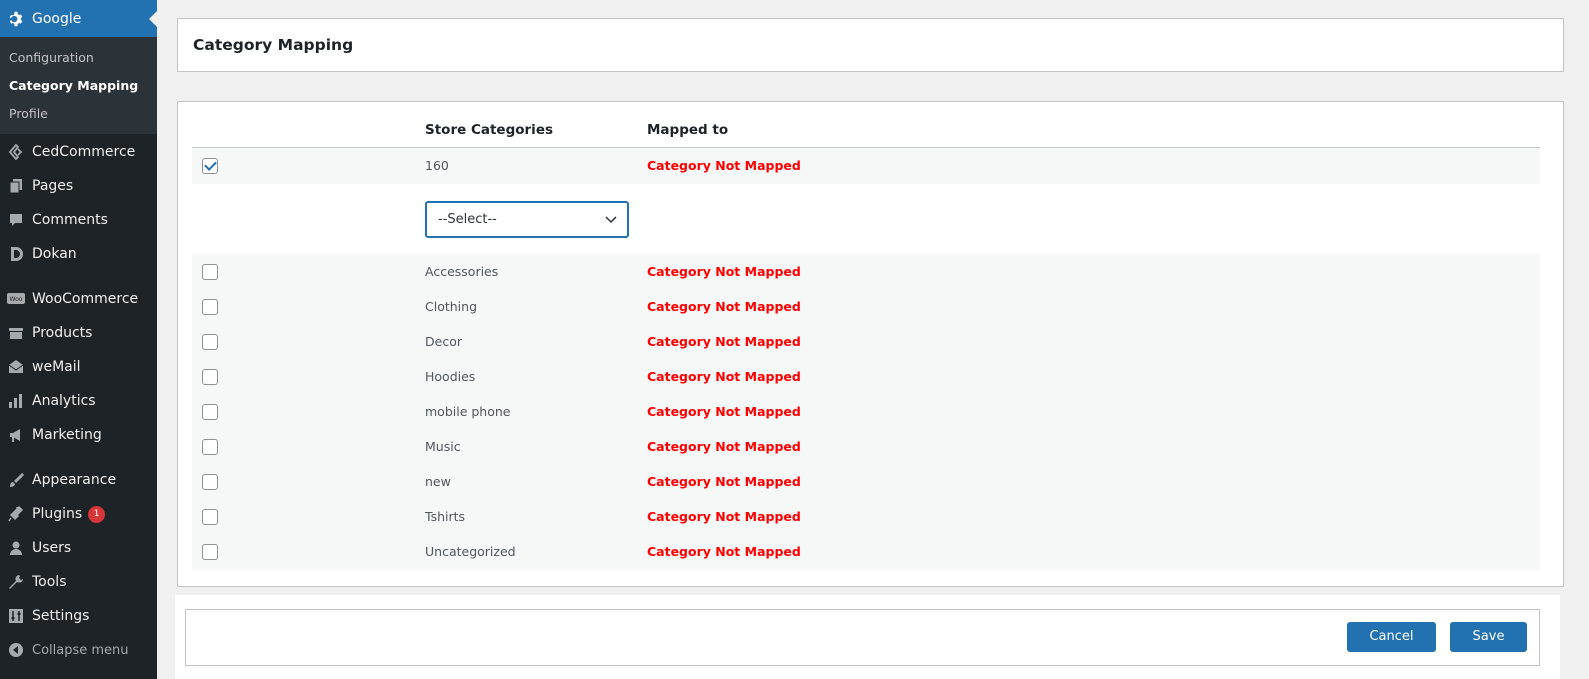 Image resolution: width=1589 pixels, height=679 pixels. I want to click on submenu-configuration: Configuration, so click(78, 58).